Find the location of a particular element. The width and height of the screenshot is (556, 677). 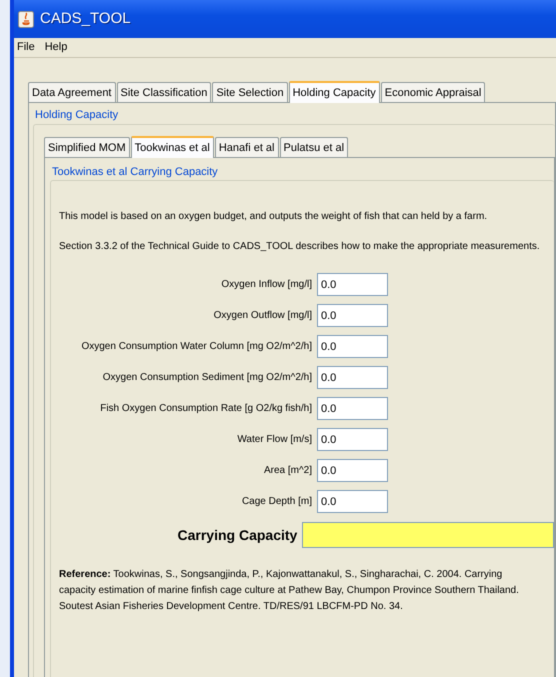

field-label: Oxygen Consumption Sediment [mg O2/m^2/h] is located at coordinates (207, 378).